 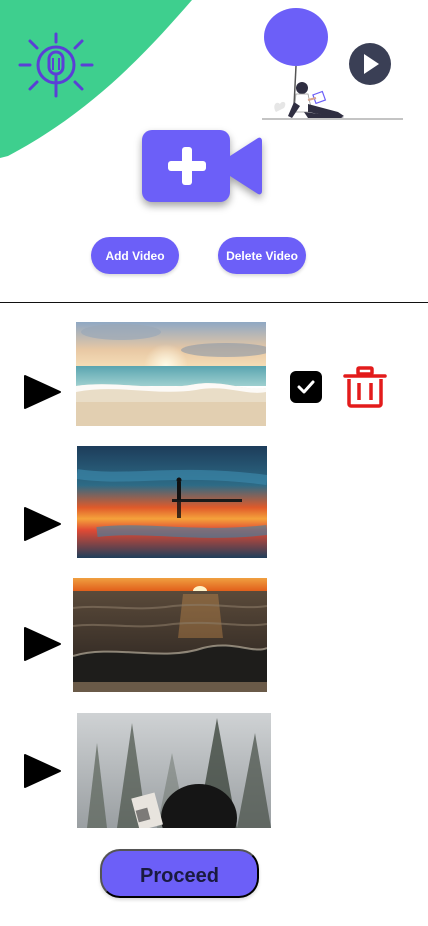 What do you see at coordinates (306, 387) in the screenshot?
I see `checkbox-checked-icon` at bounding box center [306, 387].